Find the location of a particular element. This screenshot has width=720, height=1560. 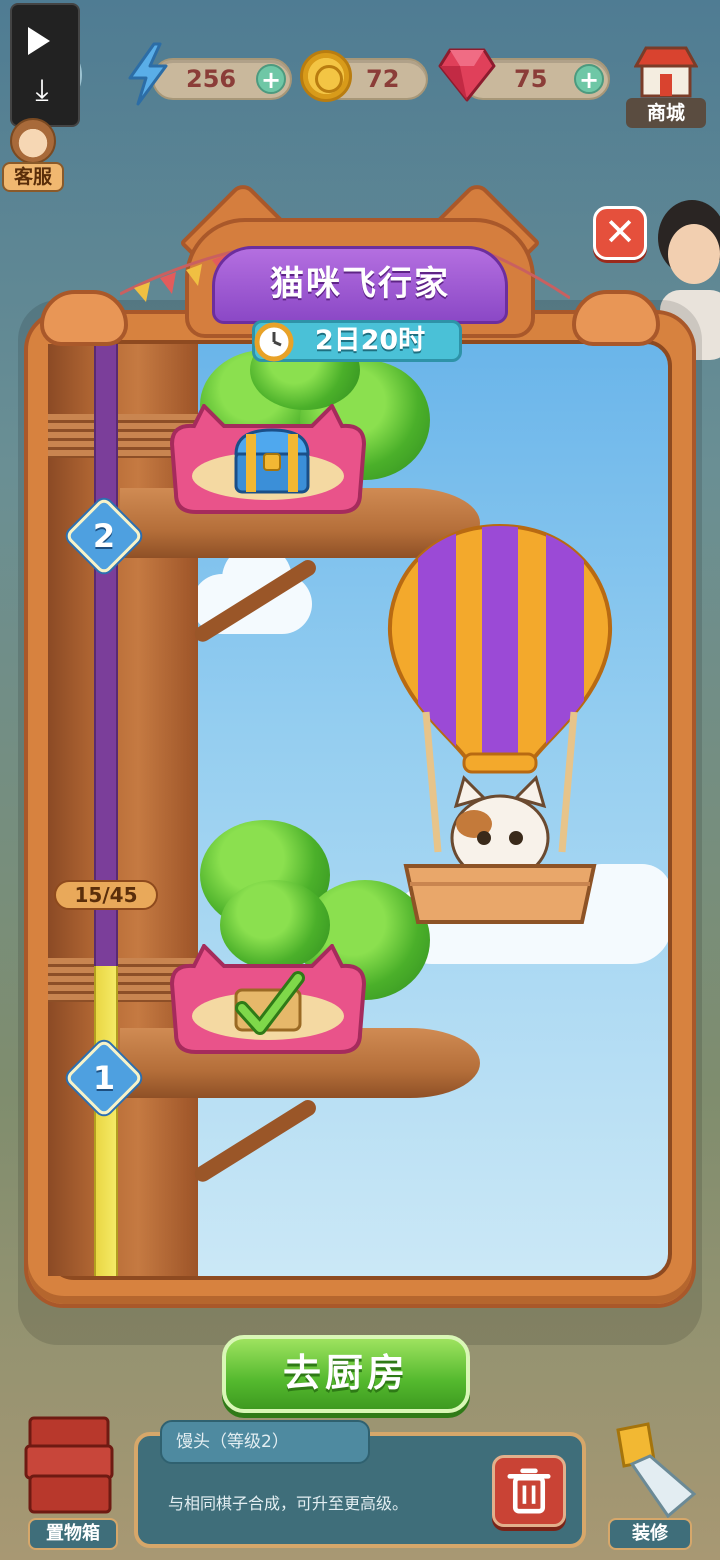

storage-box-icon is located at coordinates (69, 1465).